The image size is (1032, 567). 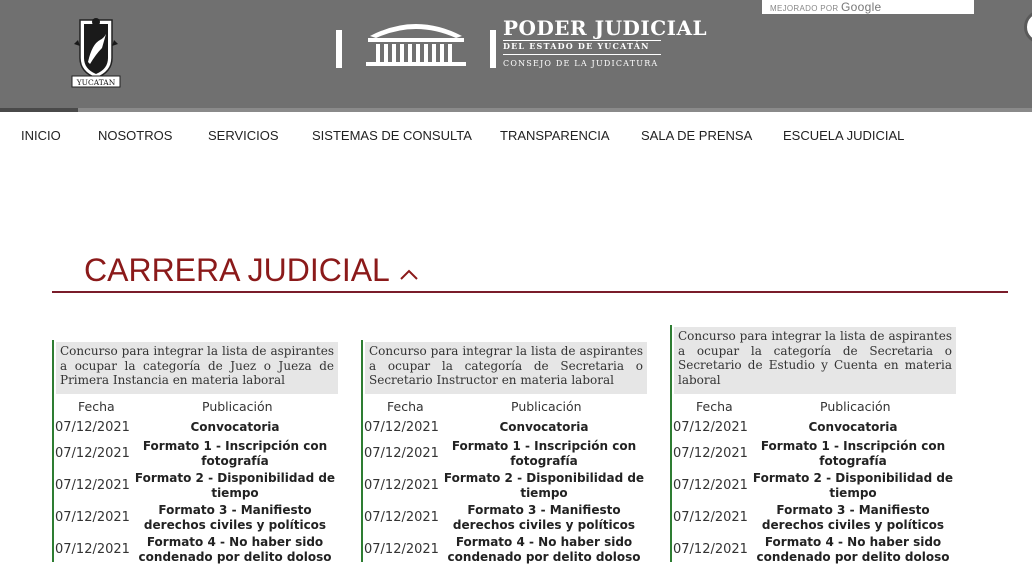 I want to click on header-bottom-bar, so click(x=516, y=110).